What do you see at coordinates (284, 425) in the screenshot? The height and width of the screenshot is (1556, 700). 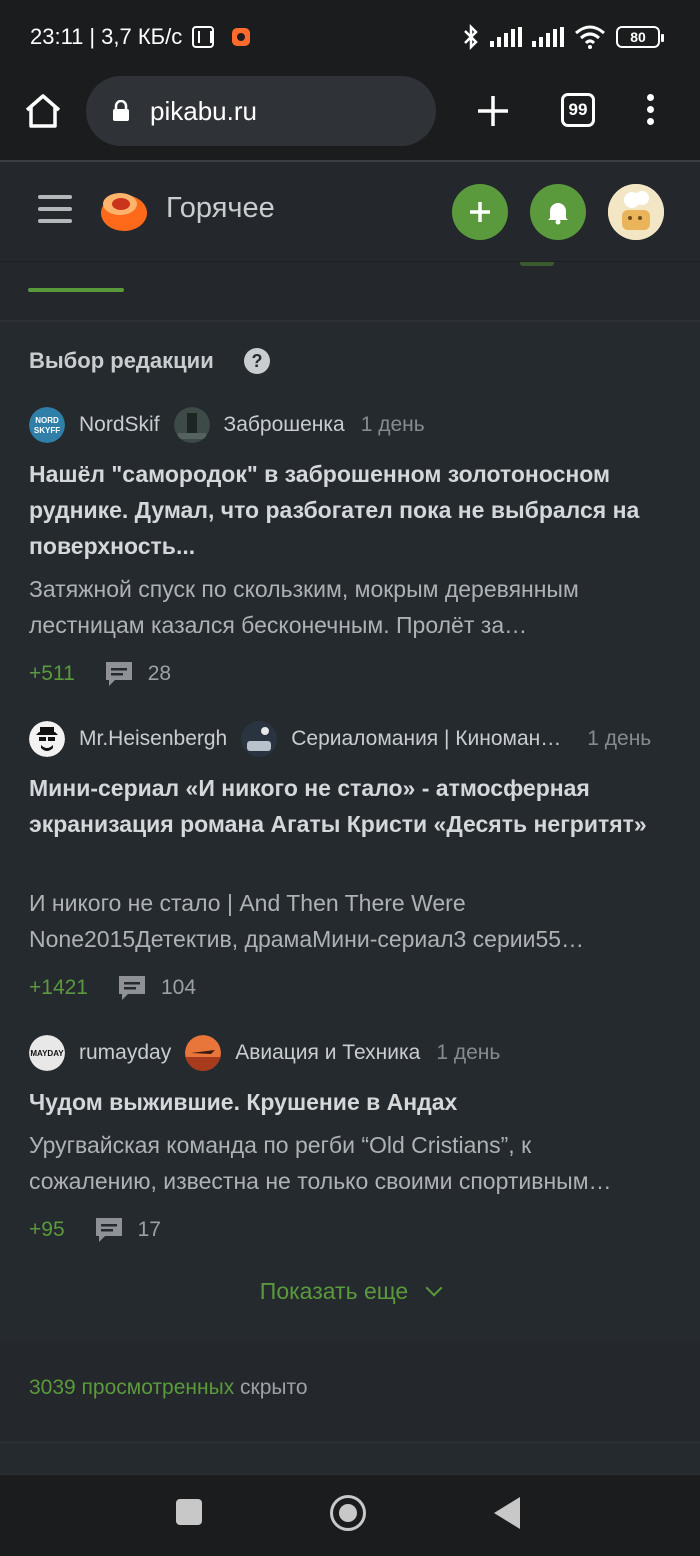 I see `community-name: Заброшенка` at bounding box center [284, 425].